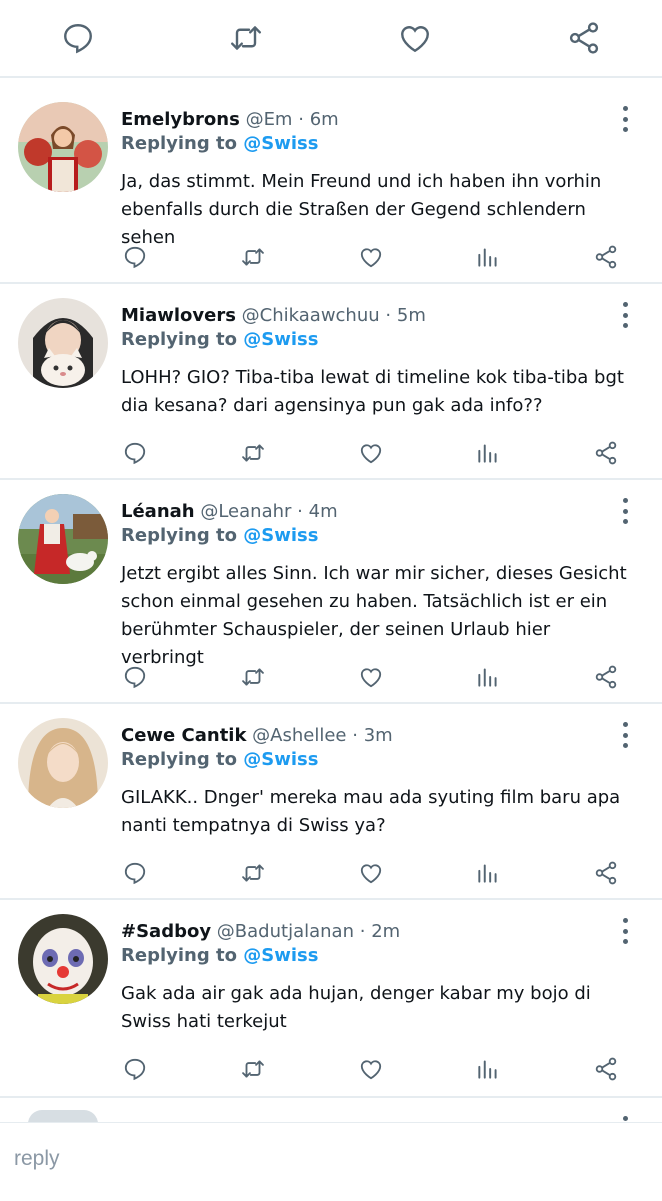  What do you see at coordinates (269, 119) in the screenshot?
I see `author-handle: @Em` at bounding box center [269, 119].